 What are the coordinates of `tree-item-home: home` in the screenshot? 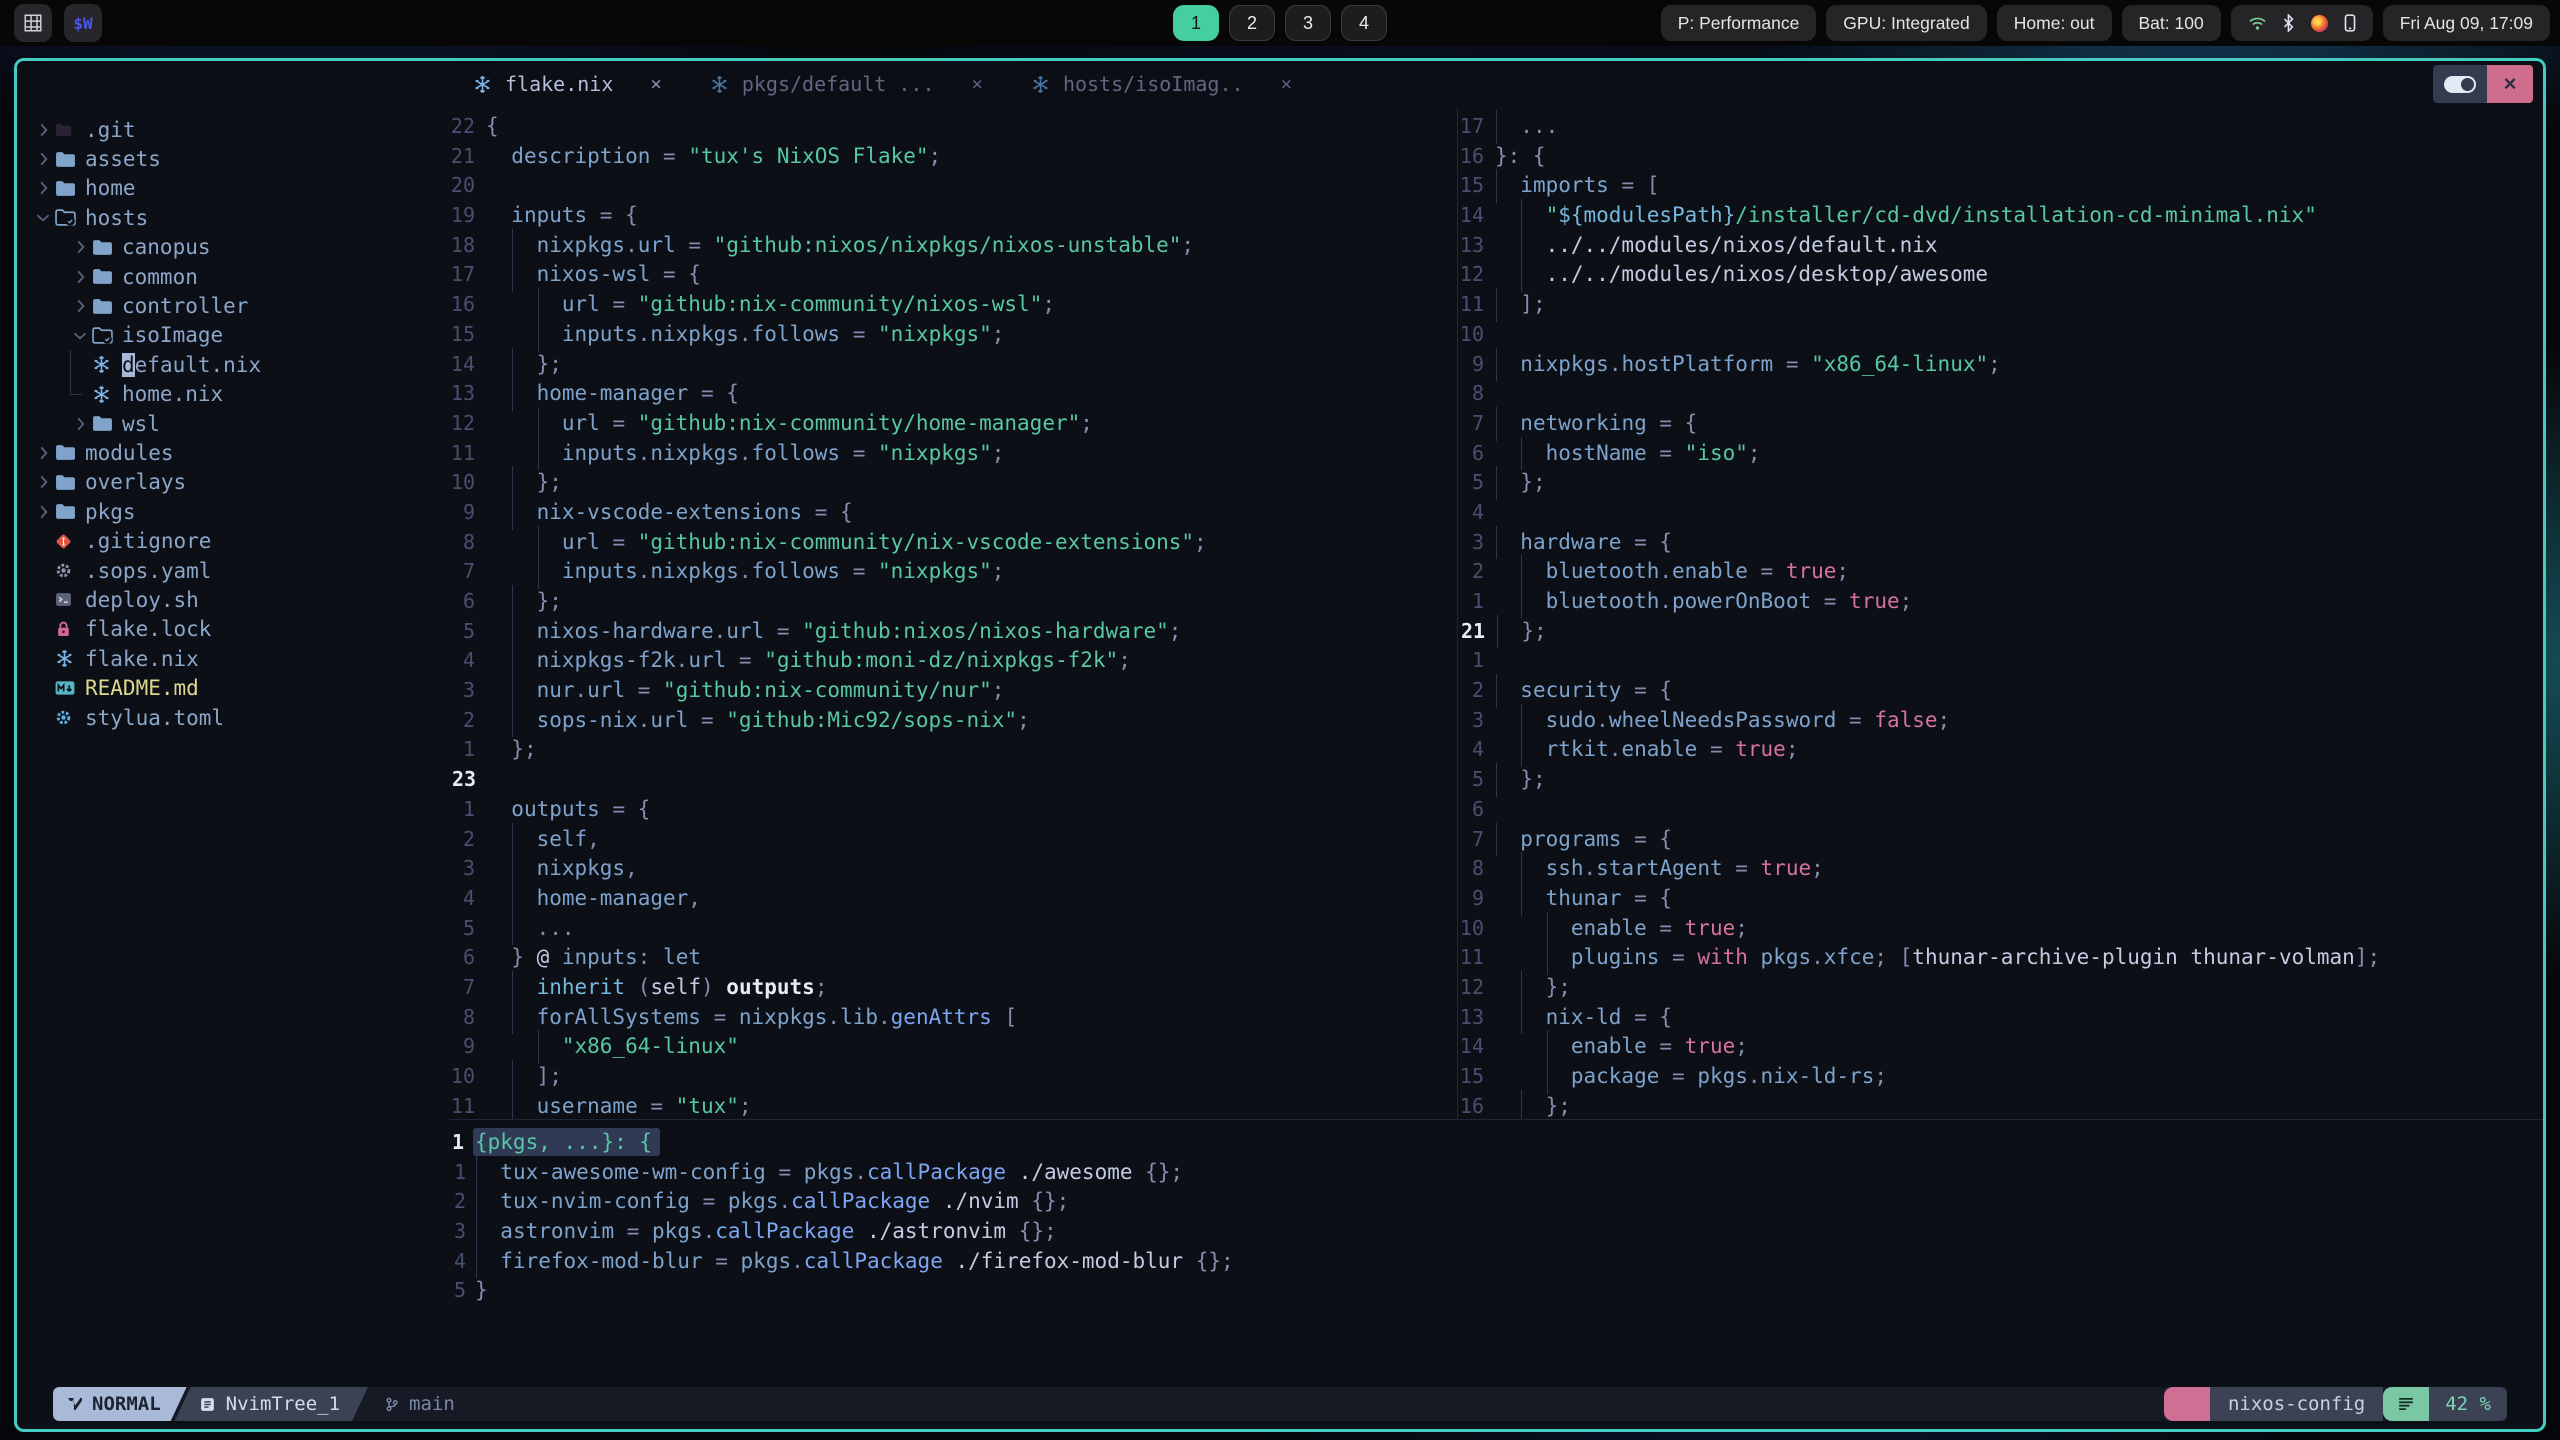 It's located at (233, 188).